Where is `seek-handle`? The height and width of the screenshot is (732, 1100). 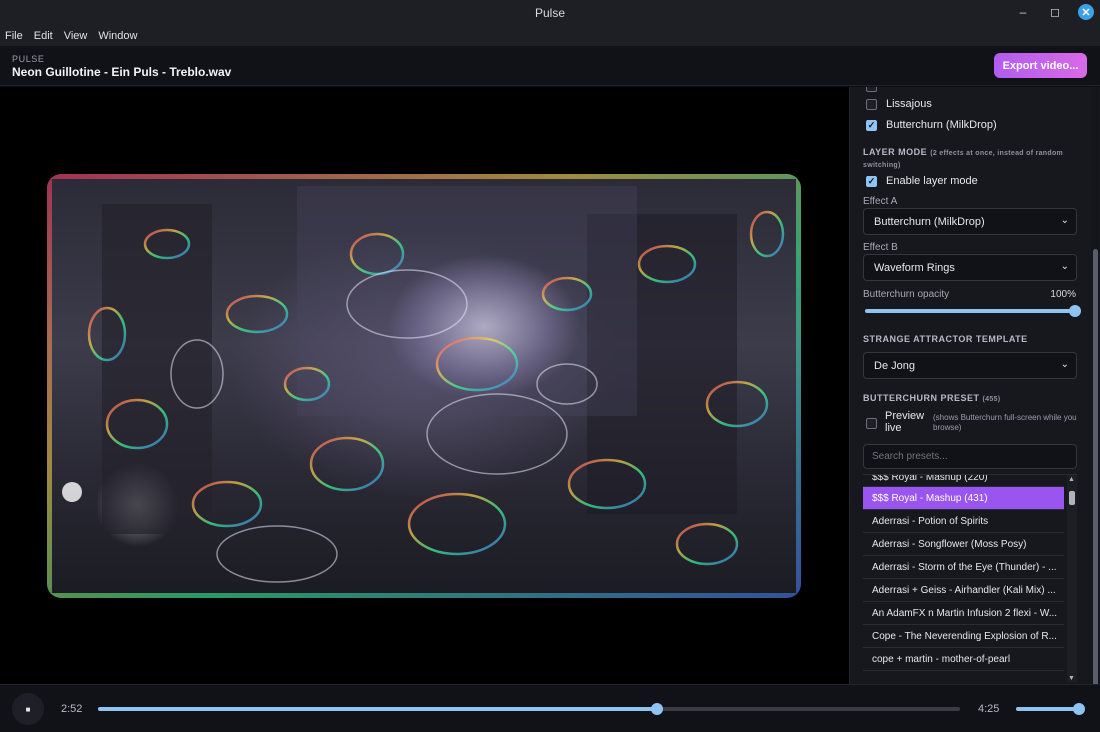
seek-handle is located at coordinates (657, 709).